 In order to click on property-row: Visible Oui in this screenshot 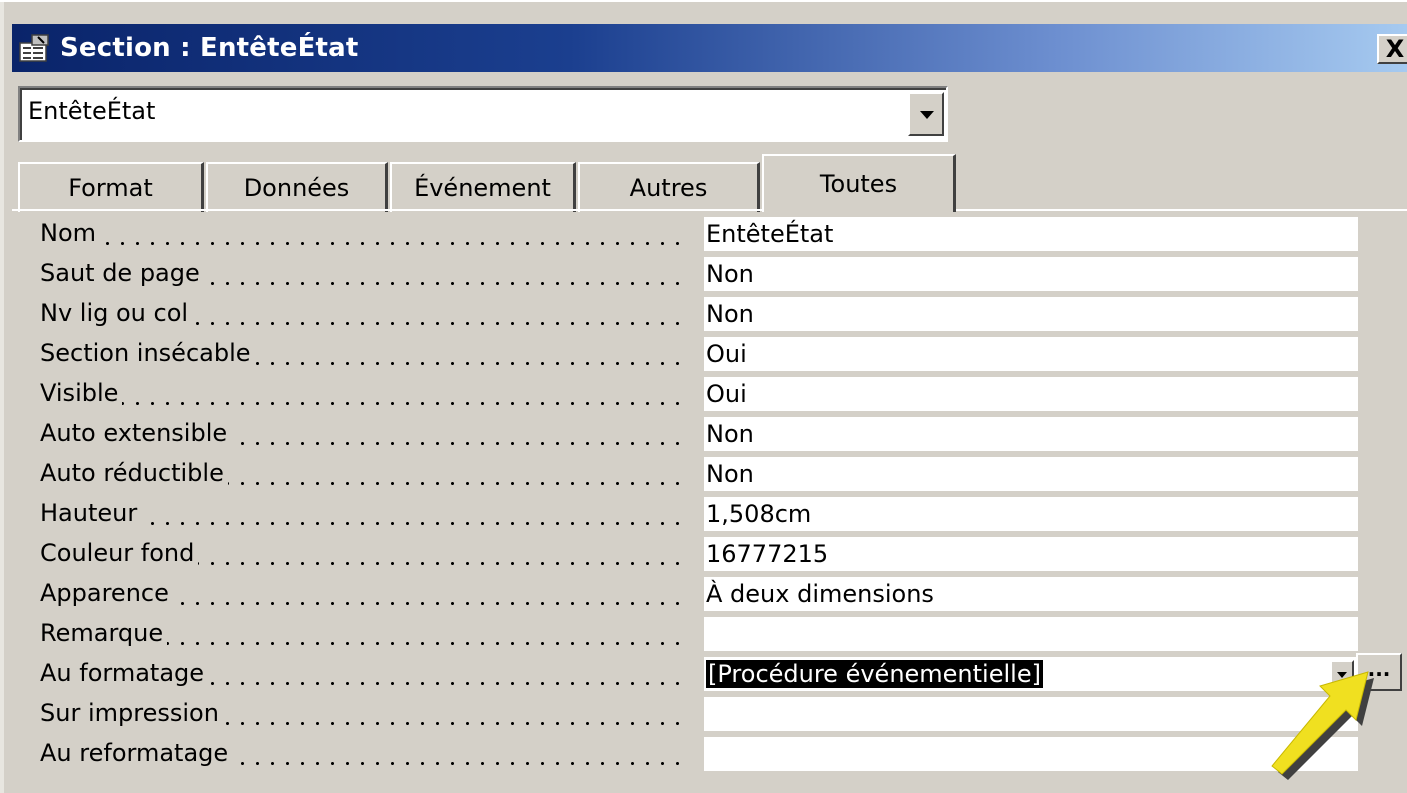, I will do `click(698, 395)`.